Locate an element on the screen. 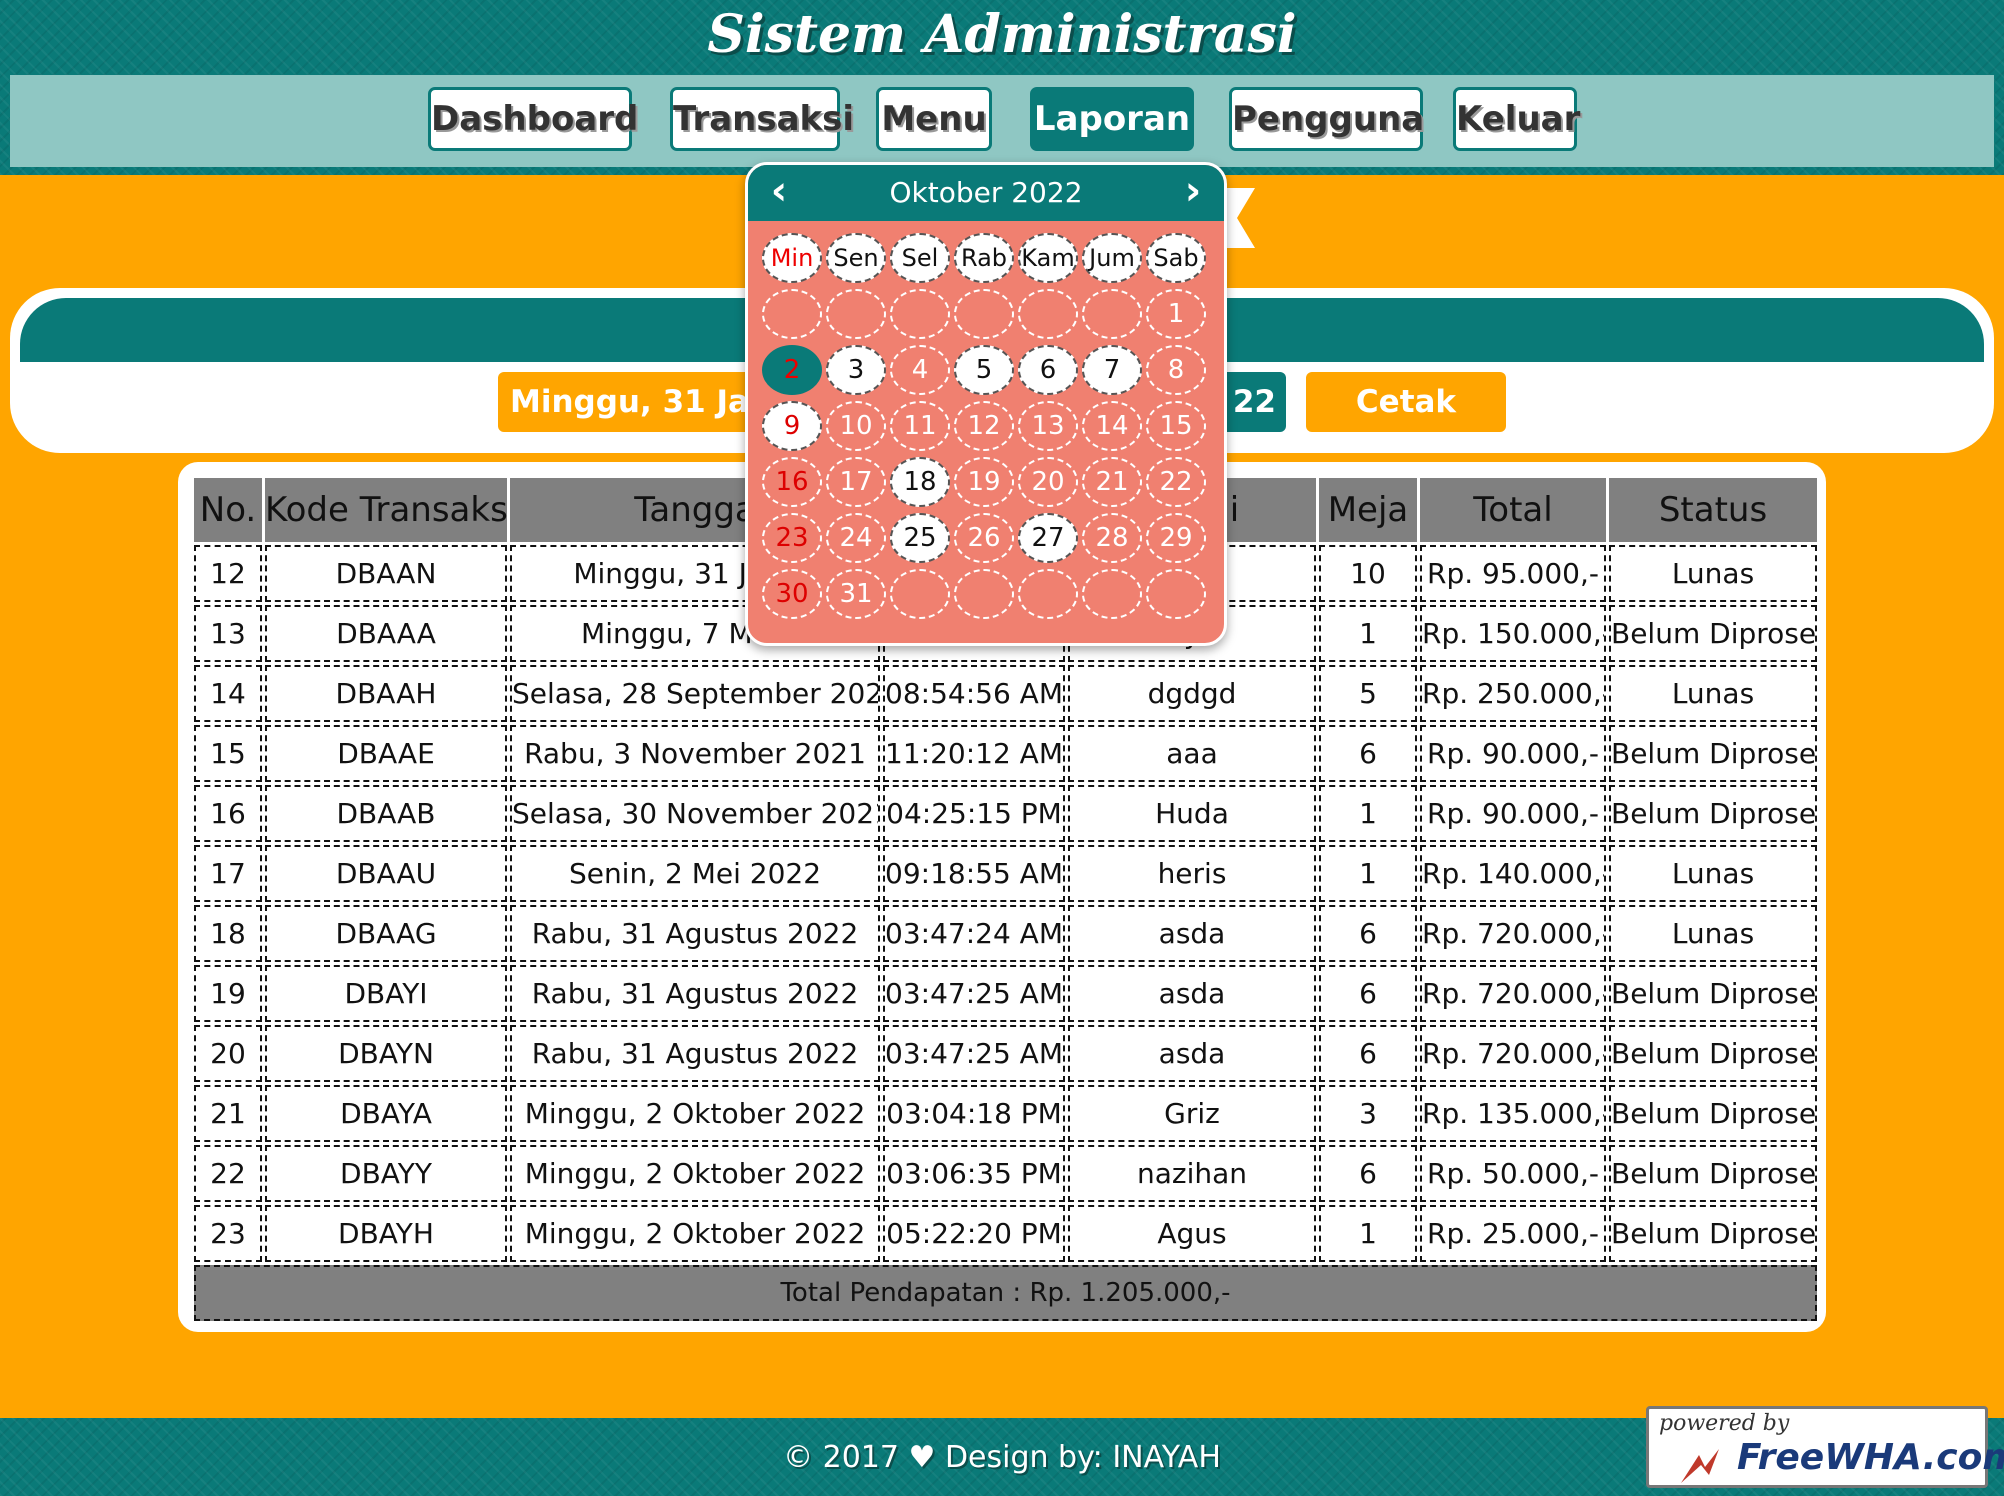 The height and width of the screenshot is (1496, 2004). calendar-day: 1 is located at coordinates (1176, 314).